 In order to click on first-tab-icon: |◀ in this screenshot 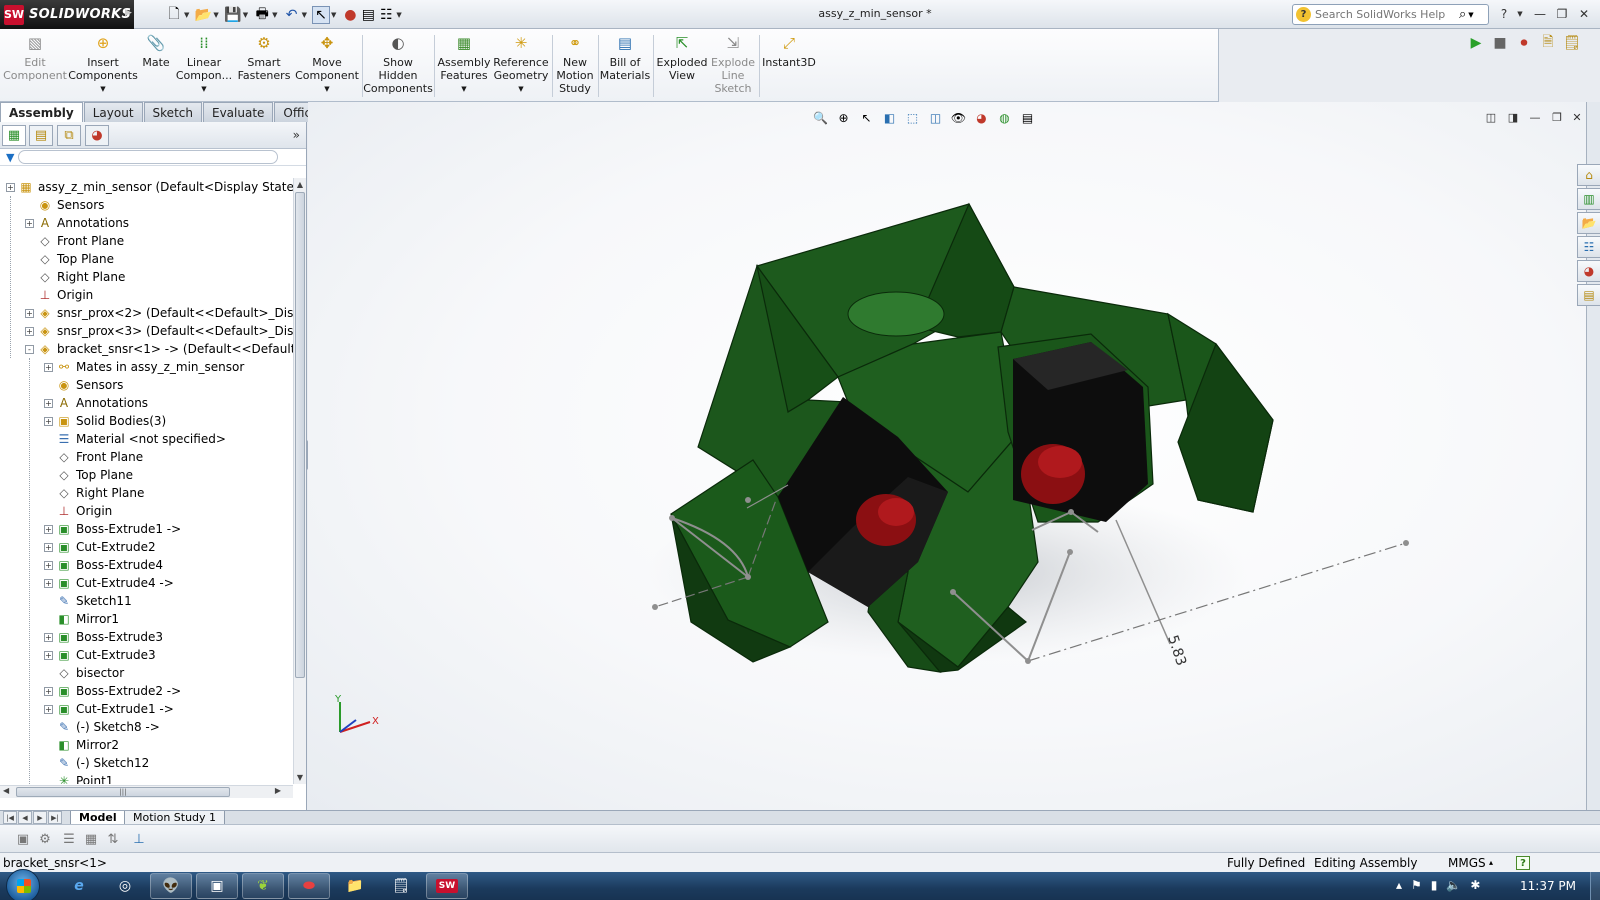, I will do `click(10, 817)`.